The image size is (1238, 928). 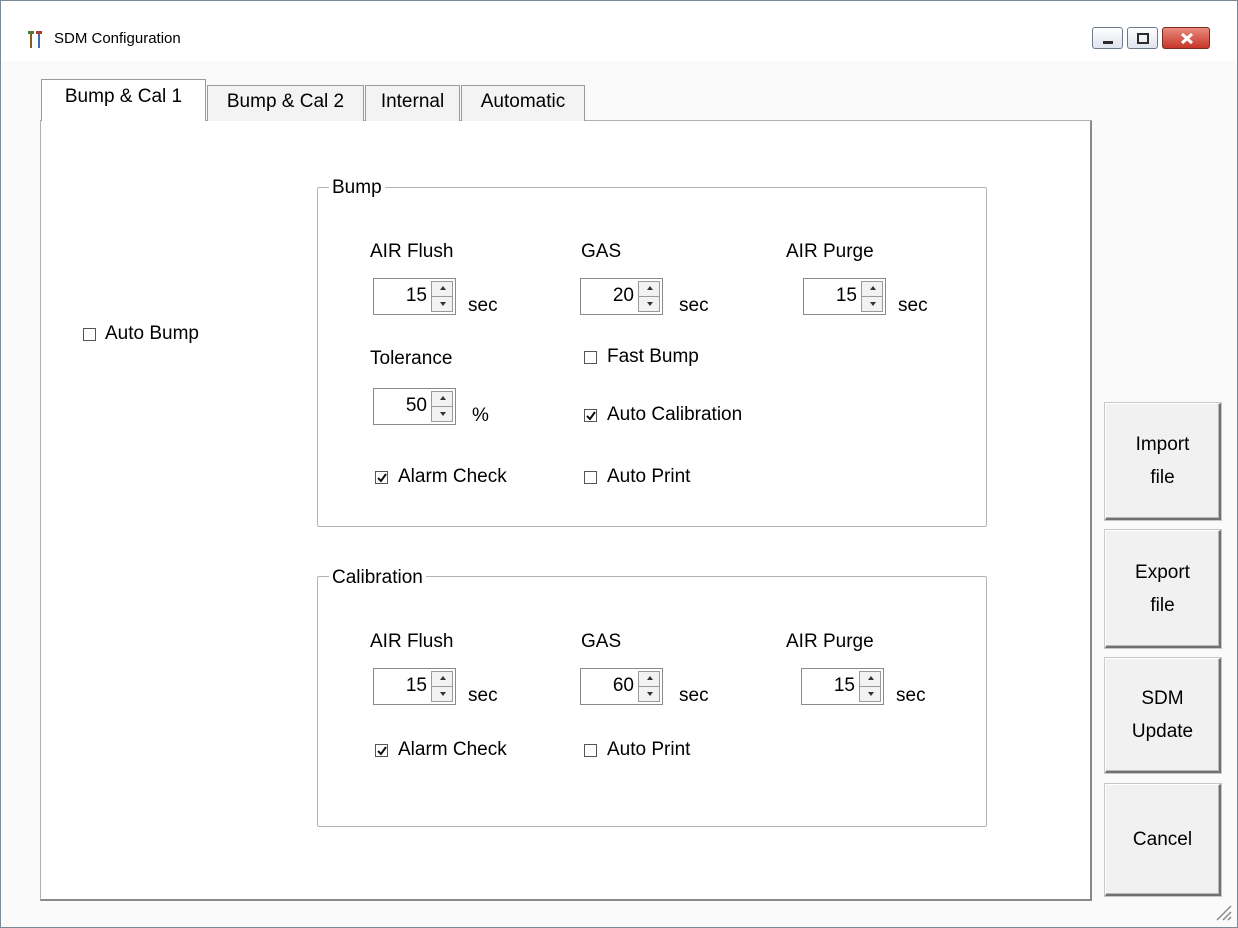 I want to click on tab-bump-cal-2: Bump & Cal 2, so click(x=285, y=103).